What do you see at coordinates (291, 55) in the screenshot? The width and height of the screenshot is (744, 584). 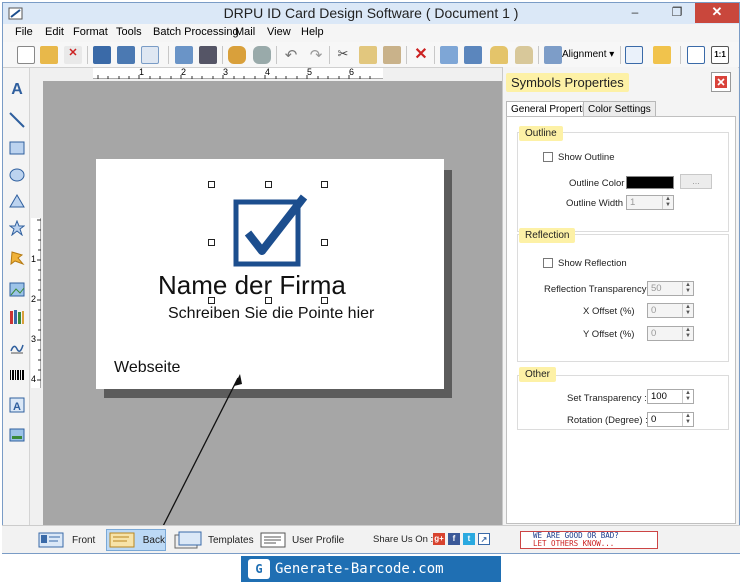 I see `undo-icon: ↶` at bounding box center [291, 55].